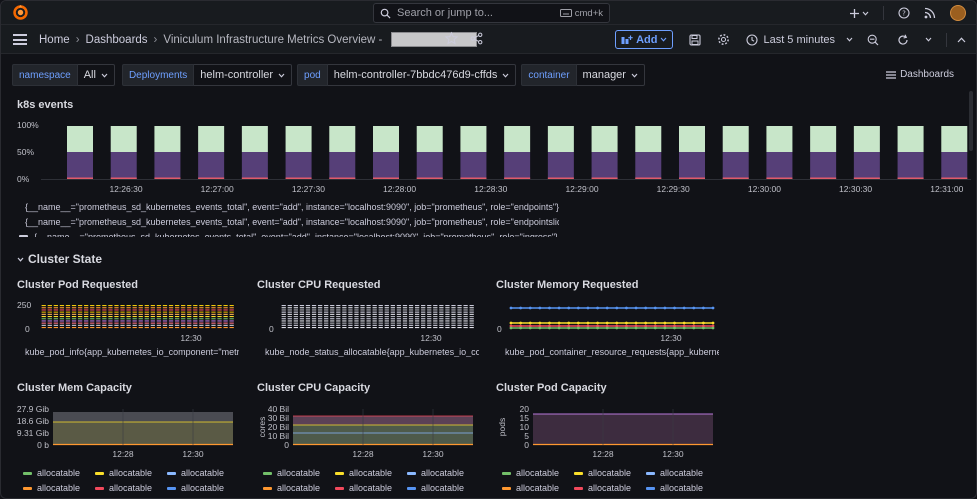 The image size is (977, 499). I want to click on new-menu-button, so click(859, 13).